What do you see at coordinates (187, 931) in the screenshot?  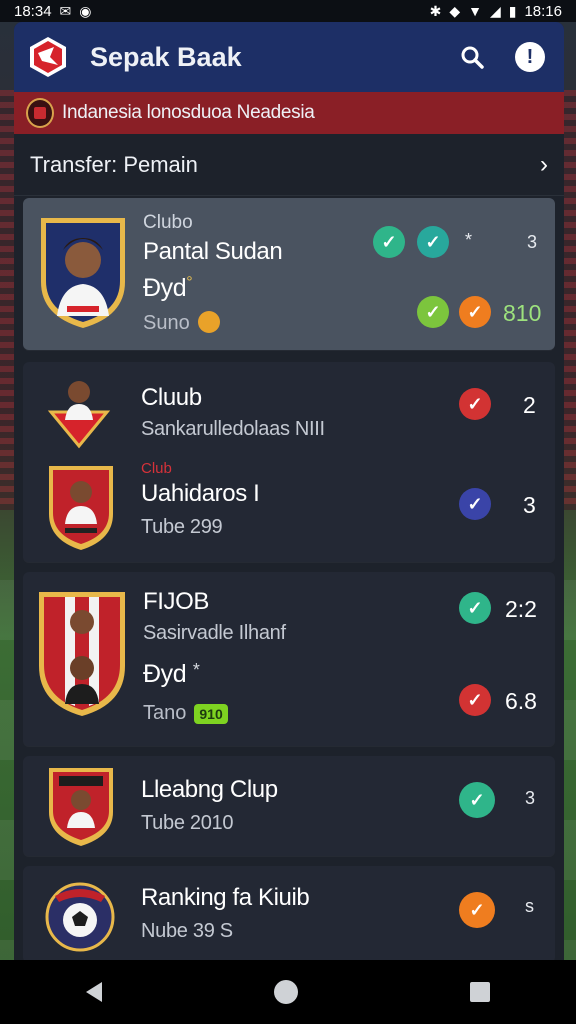 I see `club-subtitle: Nube 39 S` at bounding box center [187, 931].